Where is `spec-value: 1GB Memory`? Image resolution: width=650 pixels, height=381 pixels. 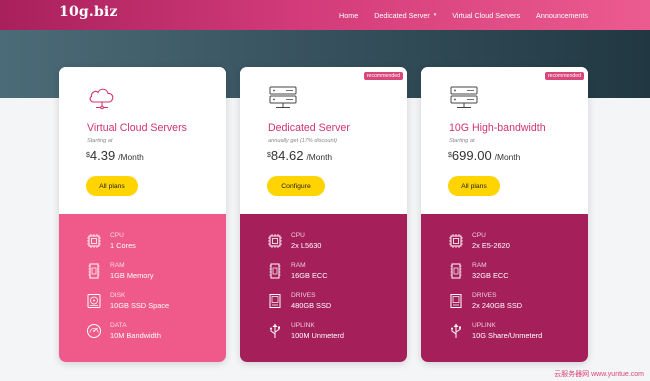
spec-value: 1GB Memory is located at coordinates (132, 275).